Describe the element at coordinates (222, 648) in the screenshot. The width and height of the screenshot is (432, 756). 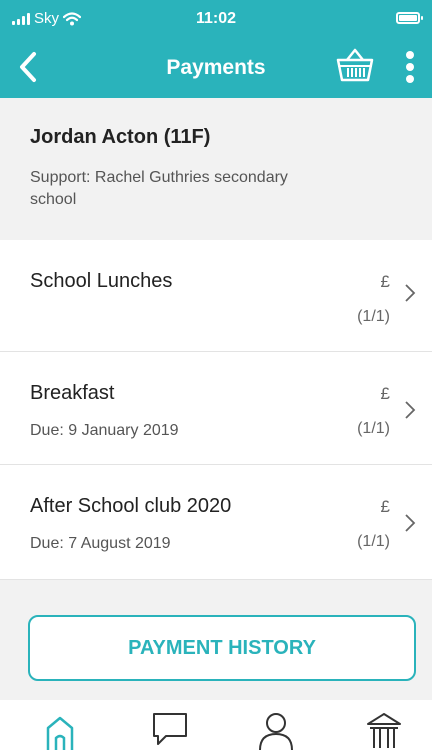
I see `payment-history-button: PAYMENT HISTORY` at that location.